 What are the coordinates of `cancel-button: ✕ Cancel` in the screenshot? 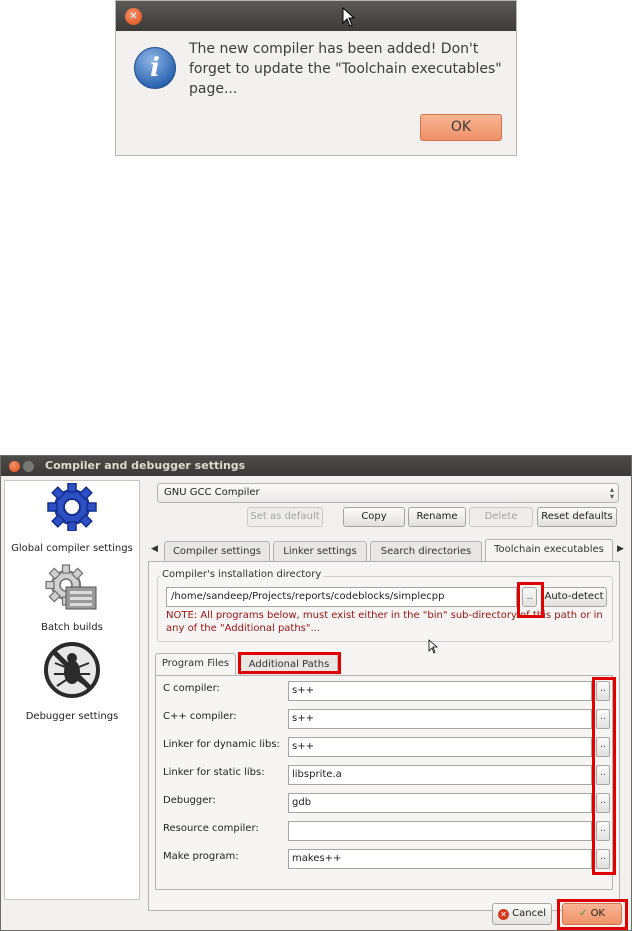 It's located at (522, 914).